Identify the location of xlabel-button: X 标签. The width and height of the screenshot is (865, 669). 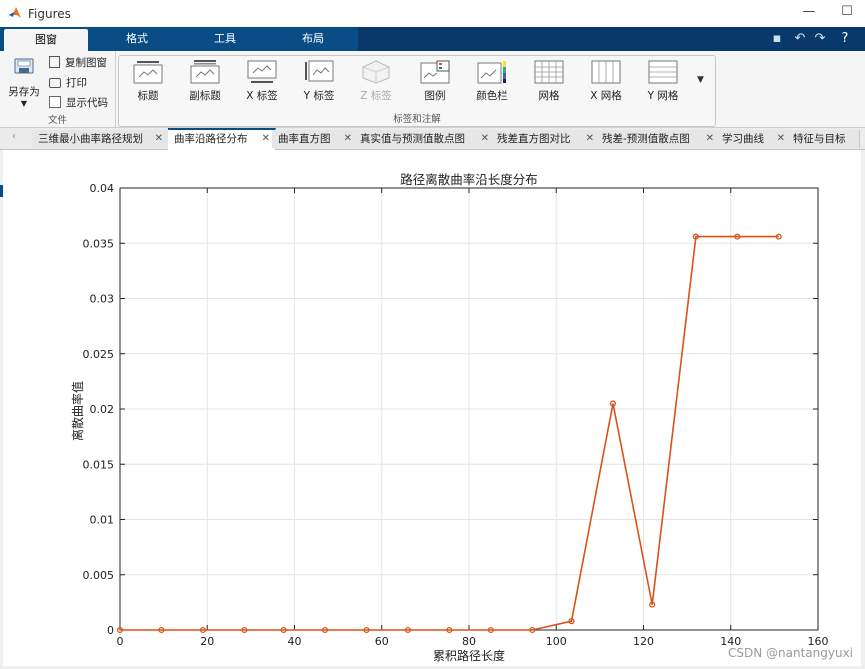
(262, 81).